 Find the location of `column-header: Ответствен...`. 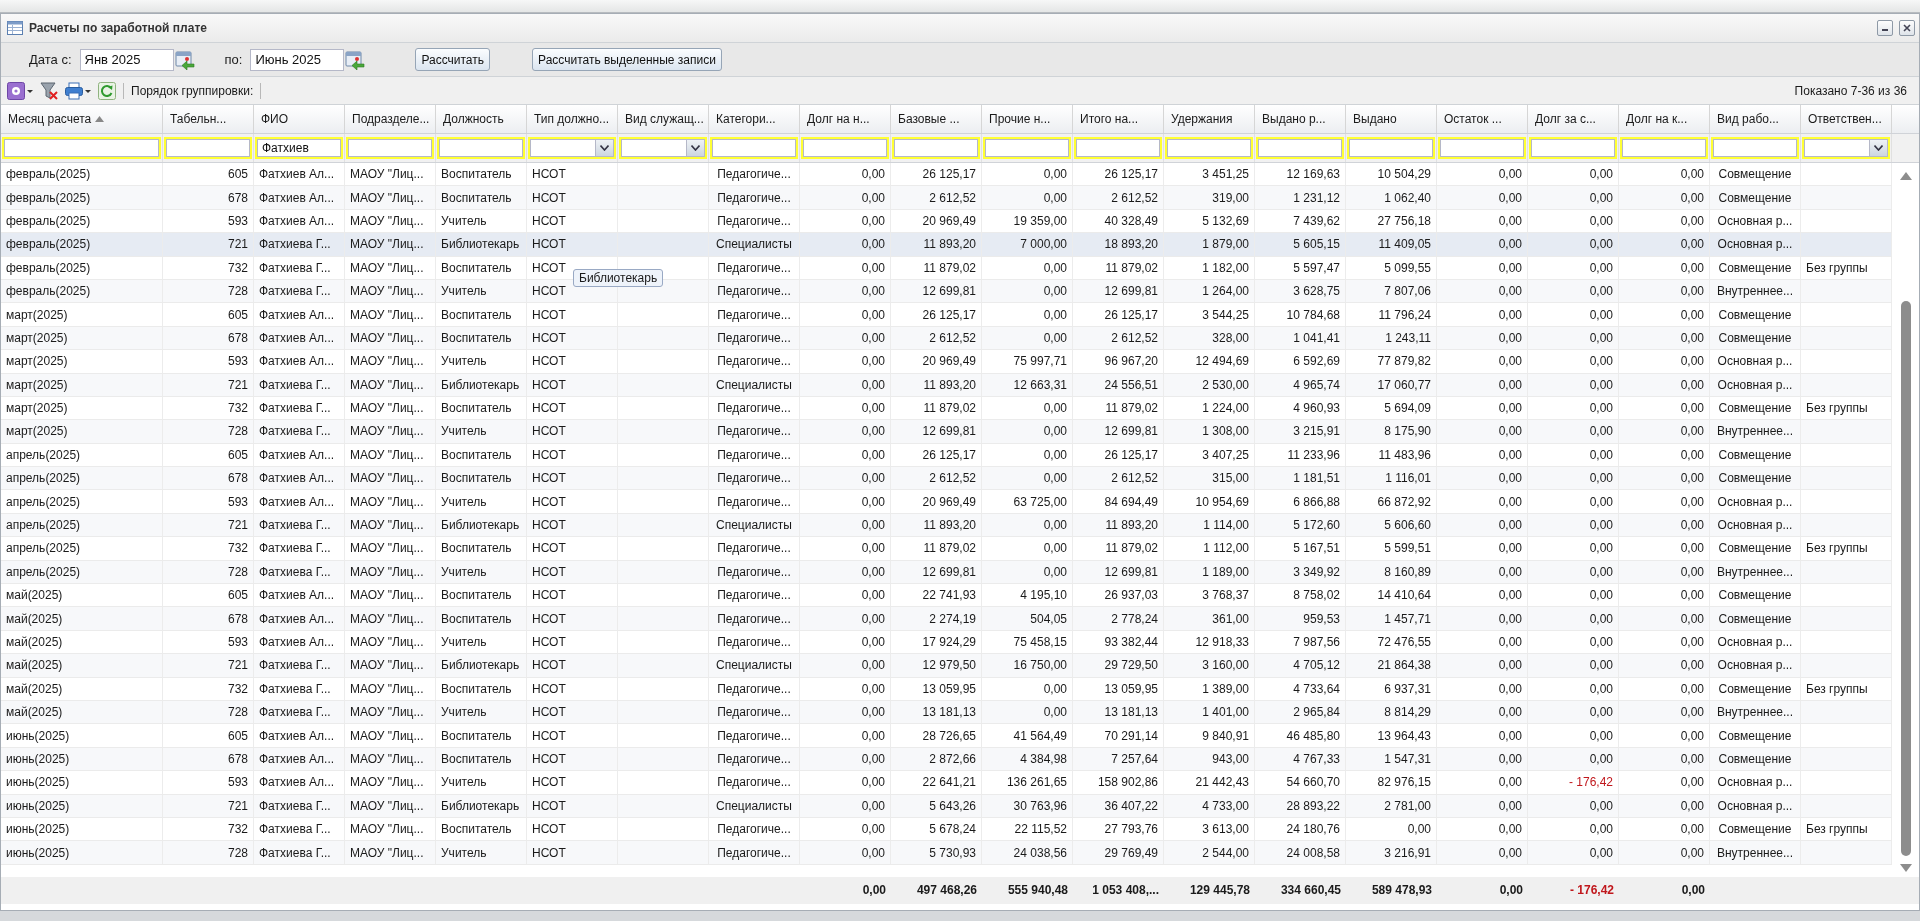

column-header: Ответствен... is located at coordinates (1846, 119).